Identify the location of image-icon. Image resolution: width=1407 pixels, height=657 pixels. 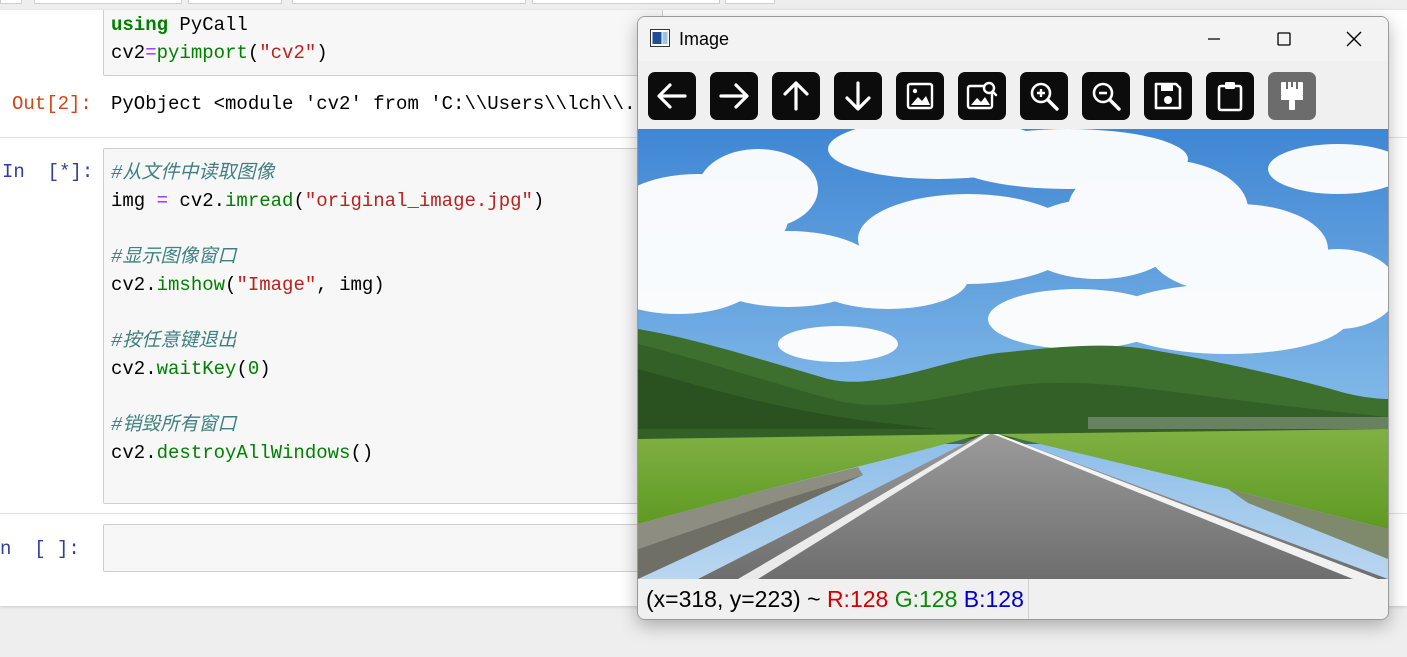
(920, 96).